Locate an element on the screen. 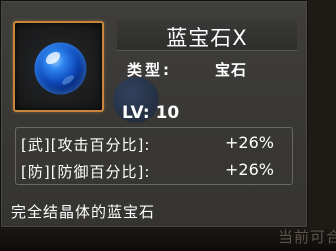 The image size is (336, 251). stat-row: [防][防御百分比]: +26% is located at coordinates (156, 171).